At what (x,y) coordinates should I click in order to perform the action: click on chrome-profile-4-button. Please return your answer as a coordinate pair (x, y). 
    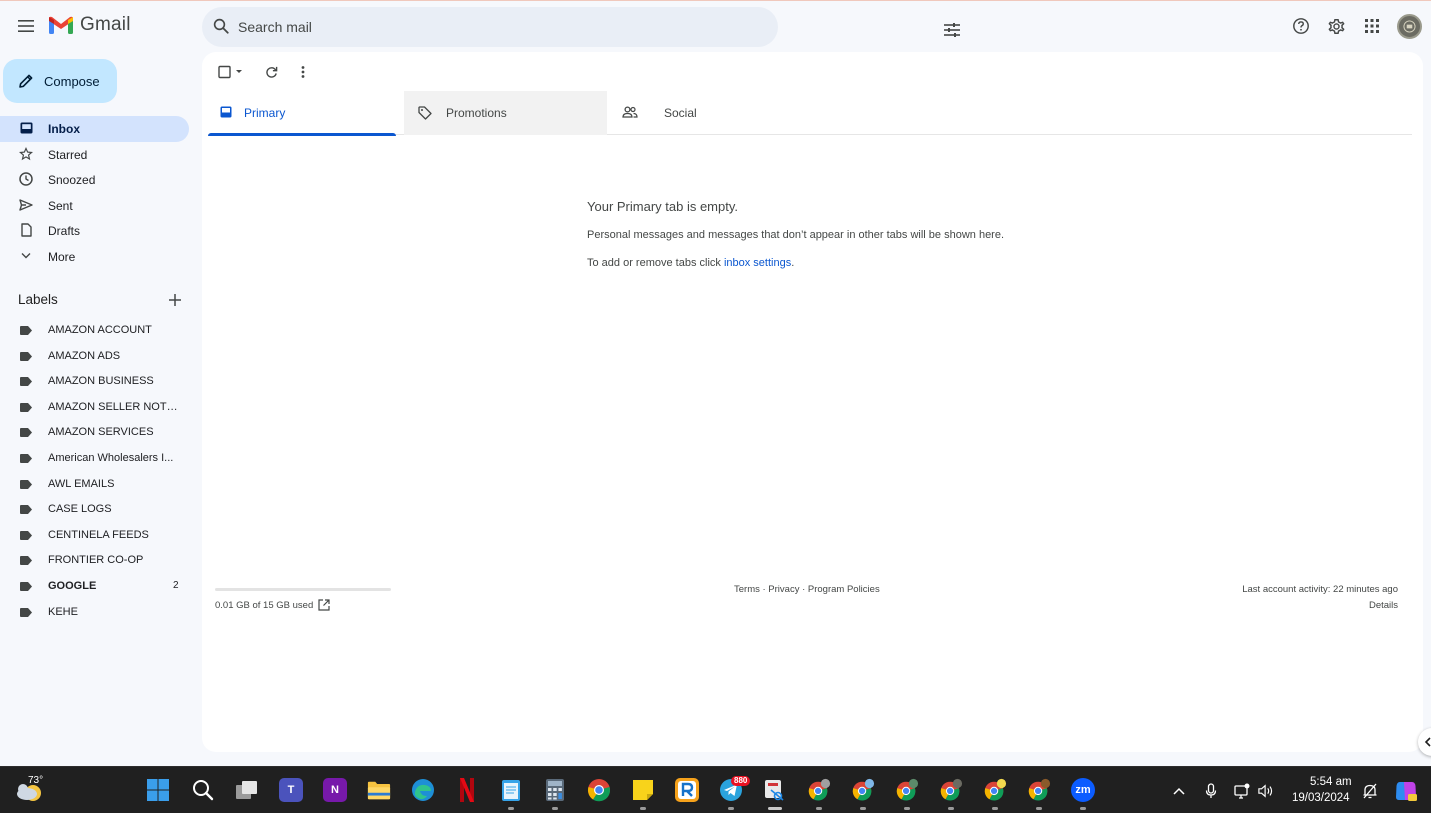
    Looking at the image, I should click on (951, 790).